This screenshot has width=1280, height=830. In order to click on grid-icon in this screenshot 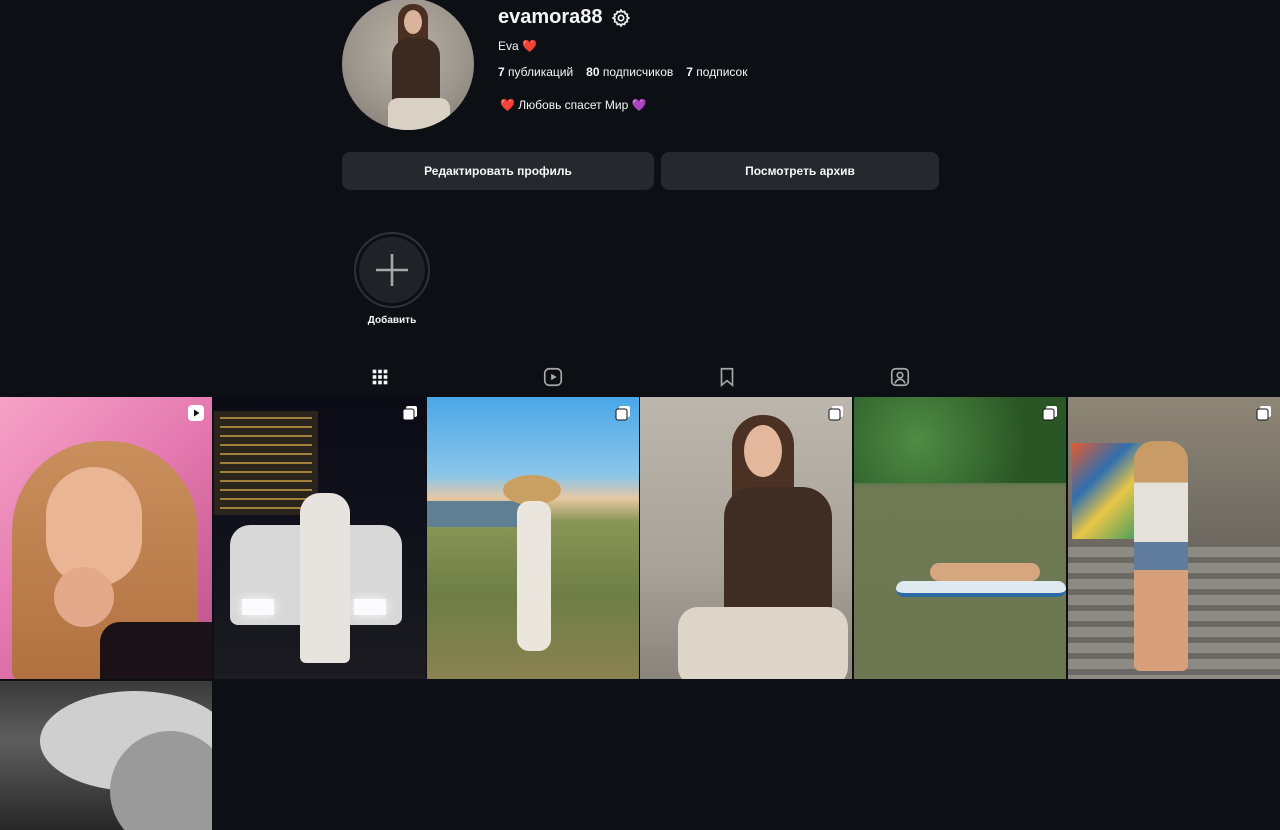, I will do `click(380, 377)`.